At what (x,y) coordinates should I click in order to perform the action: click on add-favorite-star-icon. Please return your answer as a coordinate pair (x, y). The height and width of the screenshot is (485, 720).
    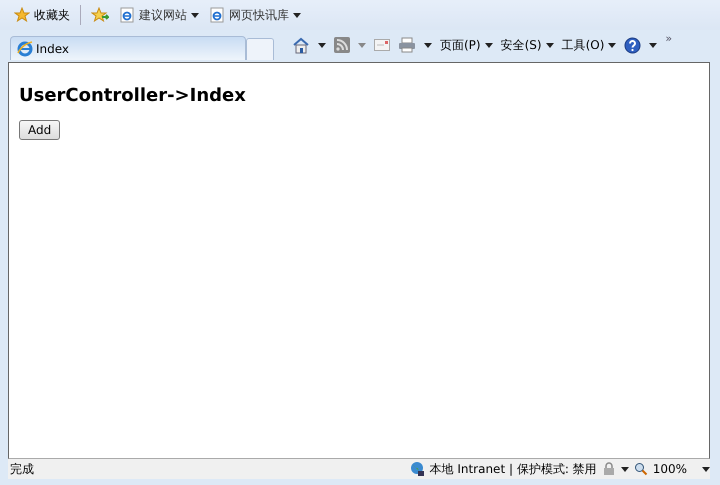
    Looking at the image, I should click on (100, 15).